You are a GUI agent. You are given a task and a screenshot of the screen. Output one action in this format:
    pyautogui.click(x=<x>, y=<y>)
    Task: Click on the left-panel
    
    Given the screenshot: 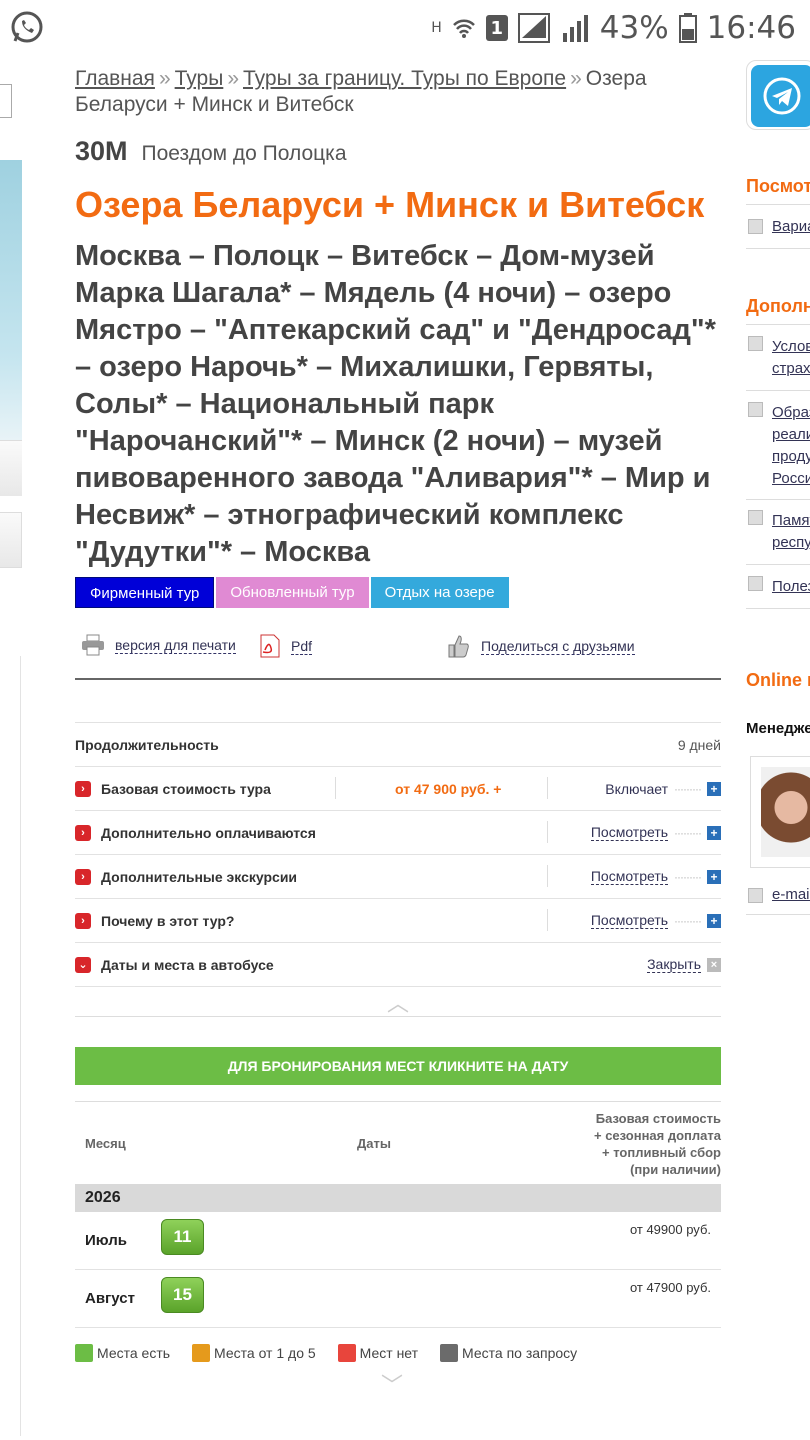 What is the action you would take?
    pyautogui.click(x=12, y=748)
    